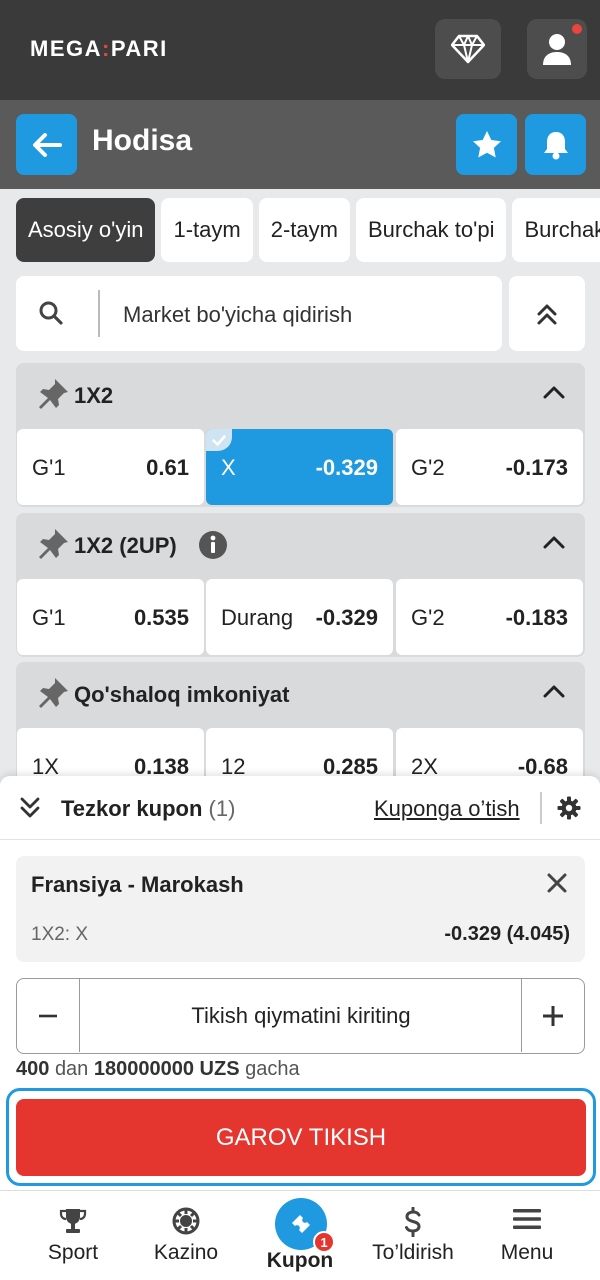  What do you see at coordinates (536, 617) in the screenshot?
I see `odd-value: -0.183` at bounding box center [536, 617].